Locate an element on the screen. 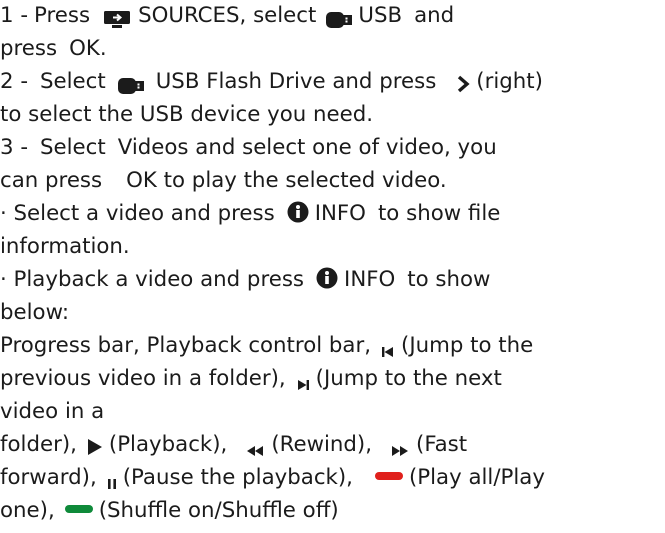 The width and height of the screenshot is (665, 533). step-2-line-2: to select the USB device you need. is located at coordinates (186, 114).